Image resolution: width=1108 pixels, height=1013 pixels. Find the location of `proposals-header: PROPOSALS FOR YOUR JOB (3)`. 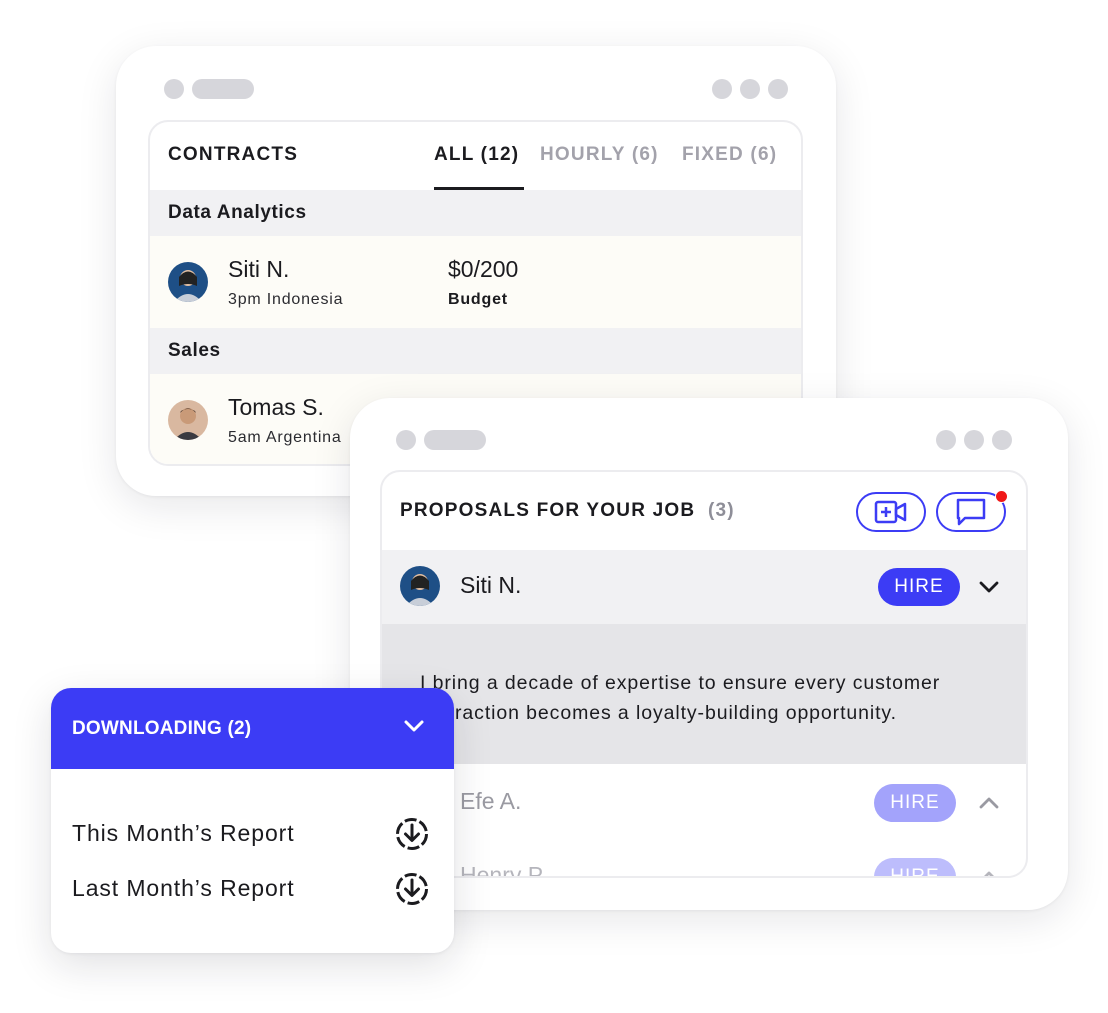

proposals-header: PROPOSALS FOR YOUR JOB (3) is located at coordinates (704, 511).